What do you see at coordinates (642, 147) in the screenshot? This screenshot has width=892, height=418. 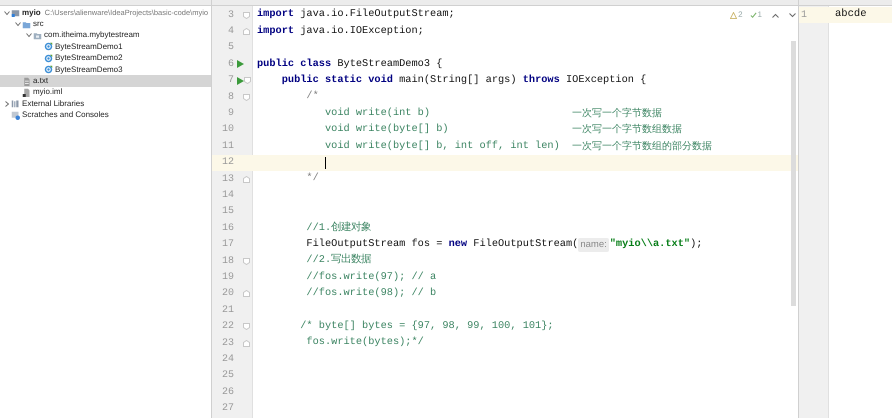 I see `code-comment: 一次写一个字节数组的部分数据` at bounding box center [642, 147].